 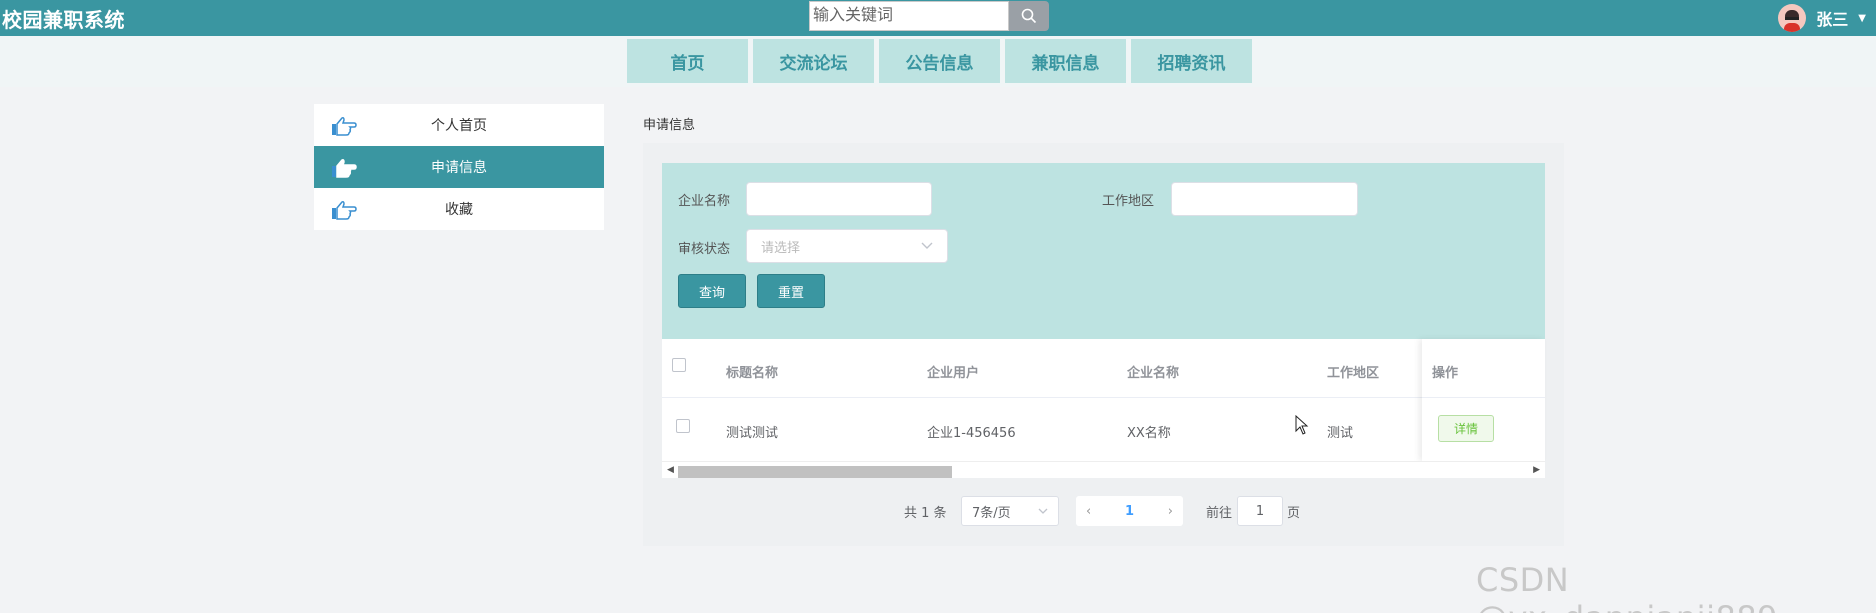 What do you see at coordinates (1445, 373) in the screenshot?
I see `column-header-actions: 操作` at bounding box center [1445, 373].